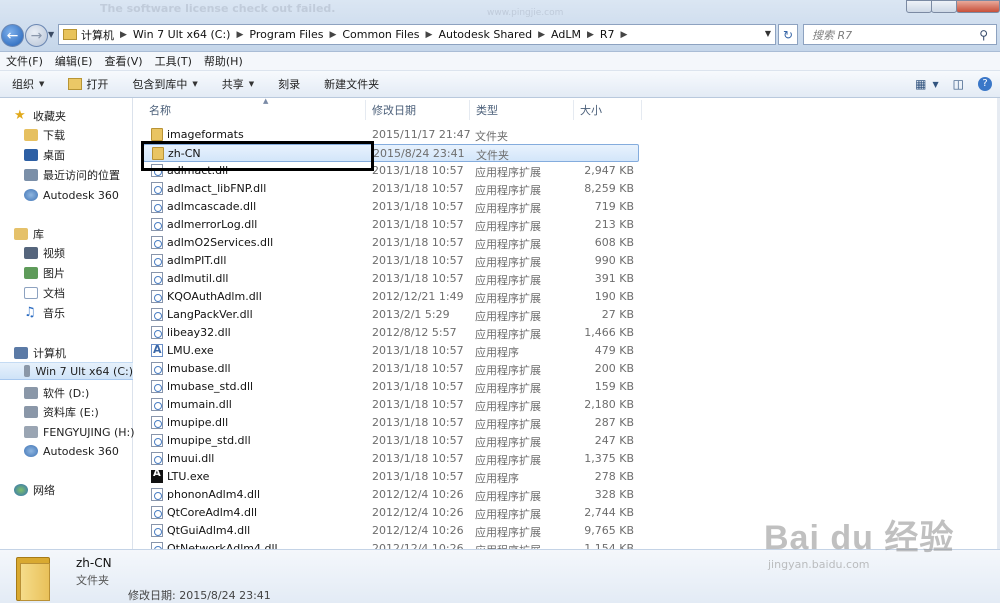 This screenshot has width=1000, height=603. Describe the element at coordinates (29, 234) in the screenshot. I see `nav-libraries: 库` at that location.